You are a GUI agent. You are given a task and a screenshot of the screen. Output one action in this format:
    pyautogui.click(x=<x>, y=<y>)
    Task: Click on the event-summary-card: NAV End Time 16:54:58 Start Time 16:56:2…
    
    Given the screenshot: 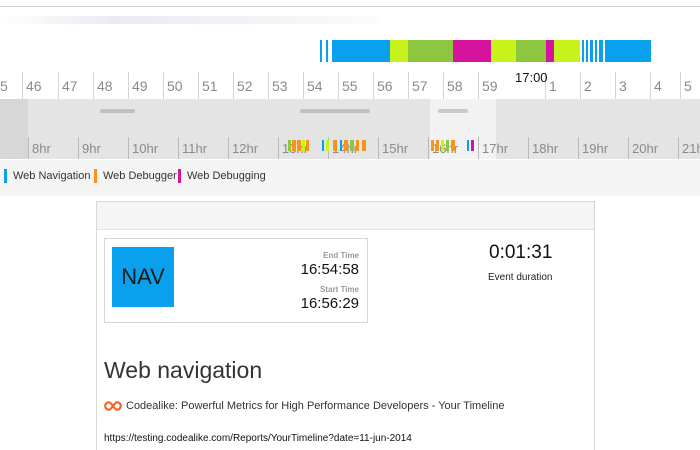 What is the action you would take?
    pyautogui.click(x=236, y=280)
    